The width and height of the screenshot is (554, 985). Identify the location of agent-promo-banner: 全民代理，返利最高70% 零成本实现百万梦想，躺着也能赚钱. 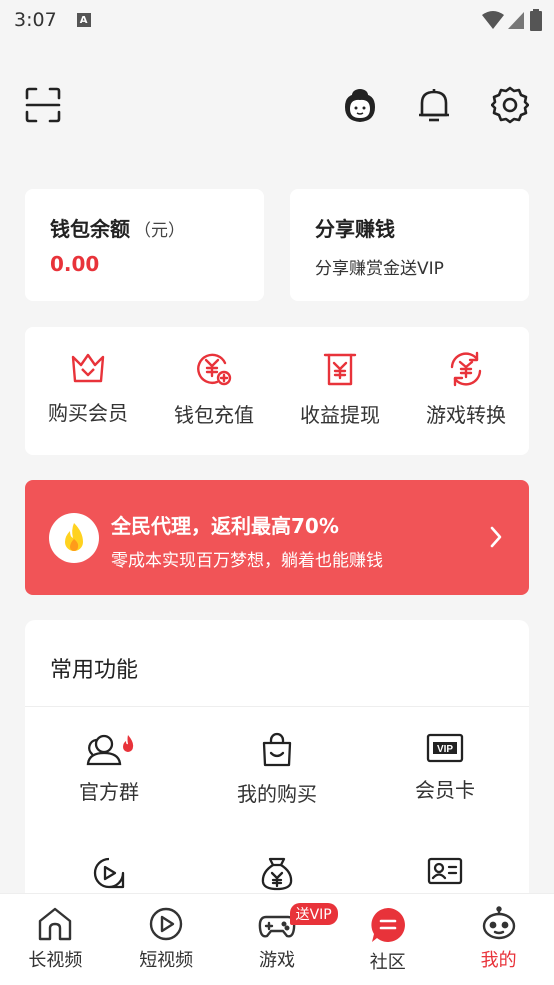
(277, 537).